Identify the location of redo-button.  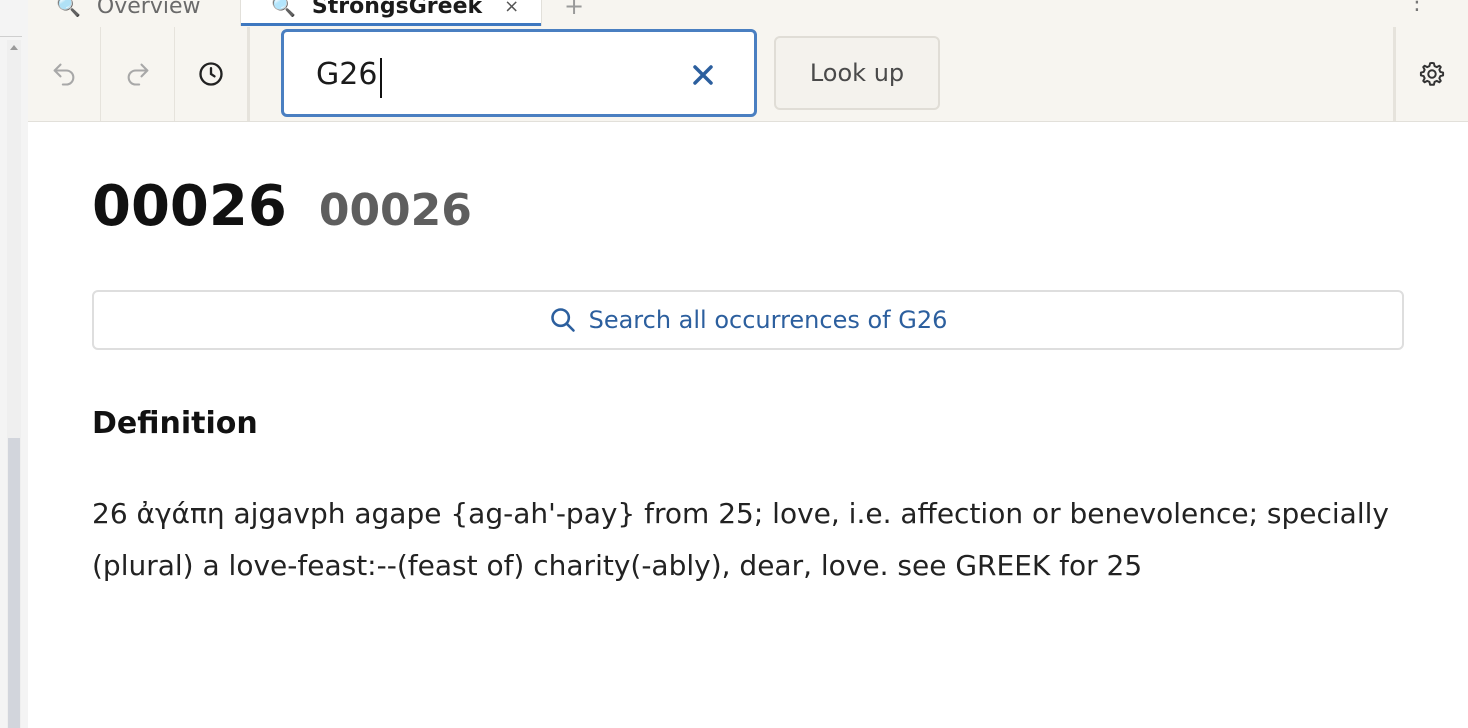
(138, 74).